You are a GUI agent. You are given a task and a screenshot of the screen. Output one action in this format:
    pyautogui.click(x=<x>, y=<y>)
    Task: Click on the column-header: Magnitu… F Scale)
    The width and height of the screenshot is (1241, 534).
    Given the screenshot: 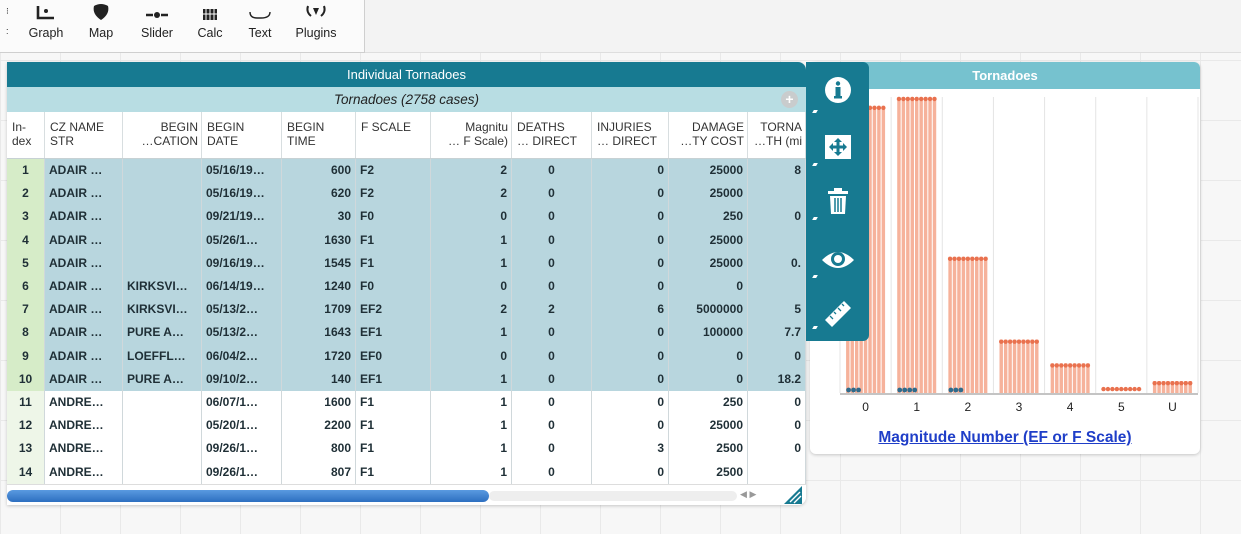 What is the action you would take?
    pyautogui.click(x=471, y=135)
    